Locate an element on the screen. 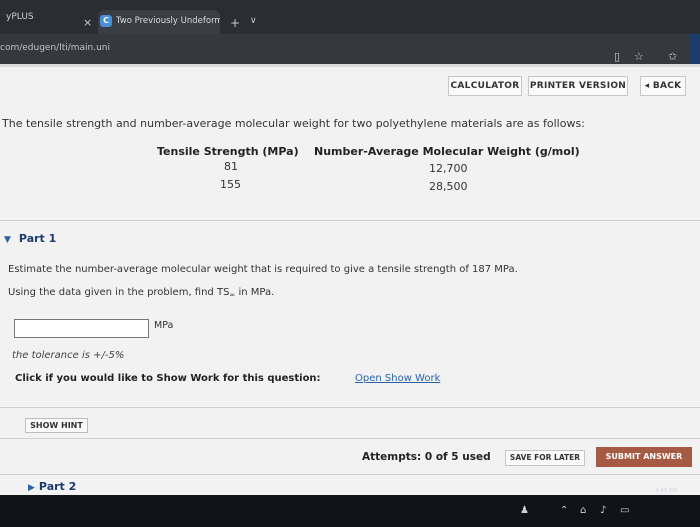 This screenshot has height=527, width=700. submit-answer-button: SUBMIT ANSWER is located at coordinates (644, 457).